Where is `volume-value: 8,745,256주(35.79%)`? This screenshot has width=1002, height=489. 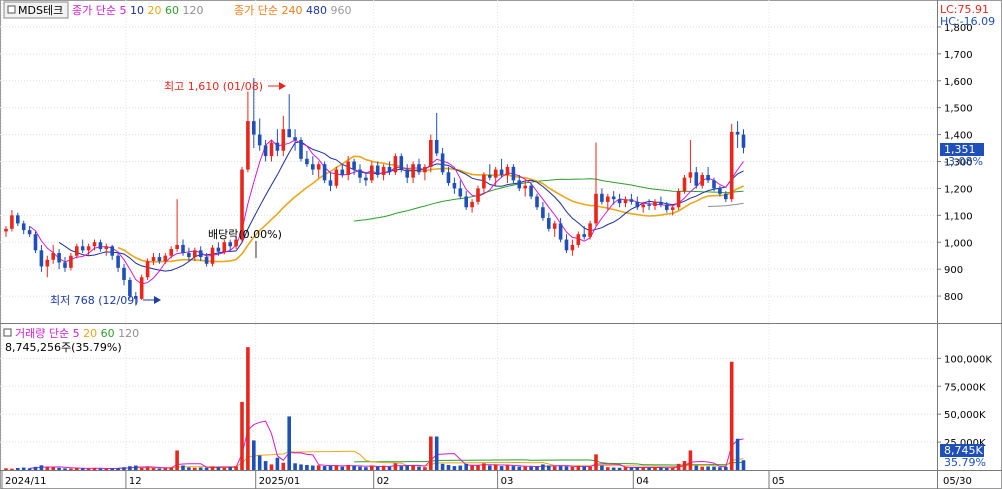 volume-value: 8,745,256주(35.79%) is located at coordinates (63, 347).